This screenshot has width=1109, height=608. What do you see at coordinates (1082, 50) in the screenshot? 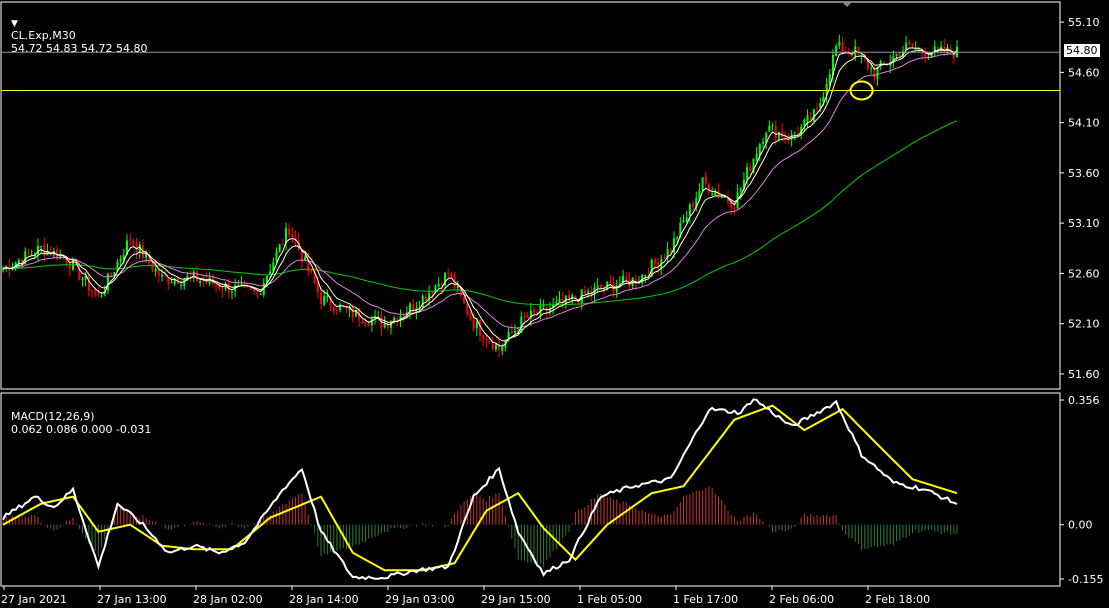
I see `current-price-box: 54.80` at bounding box center [1082, 50].